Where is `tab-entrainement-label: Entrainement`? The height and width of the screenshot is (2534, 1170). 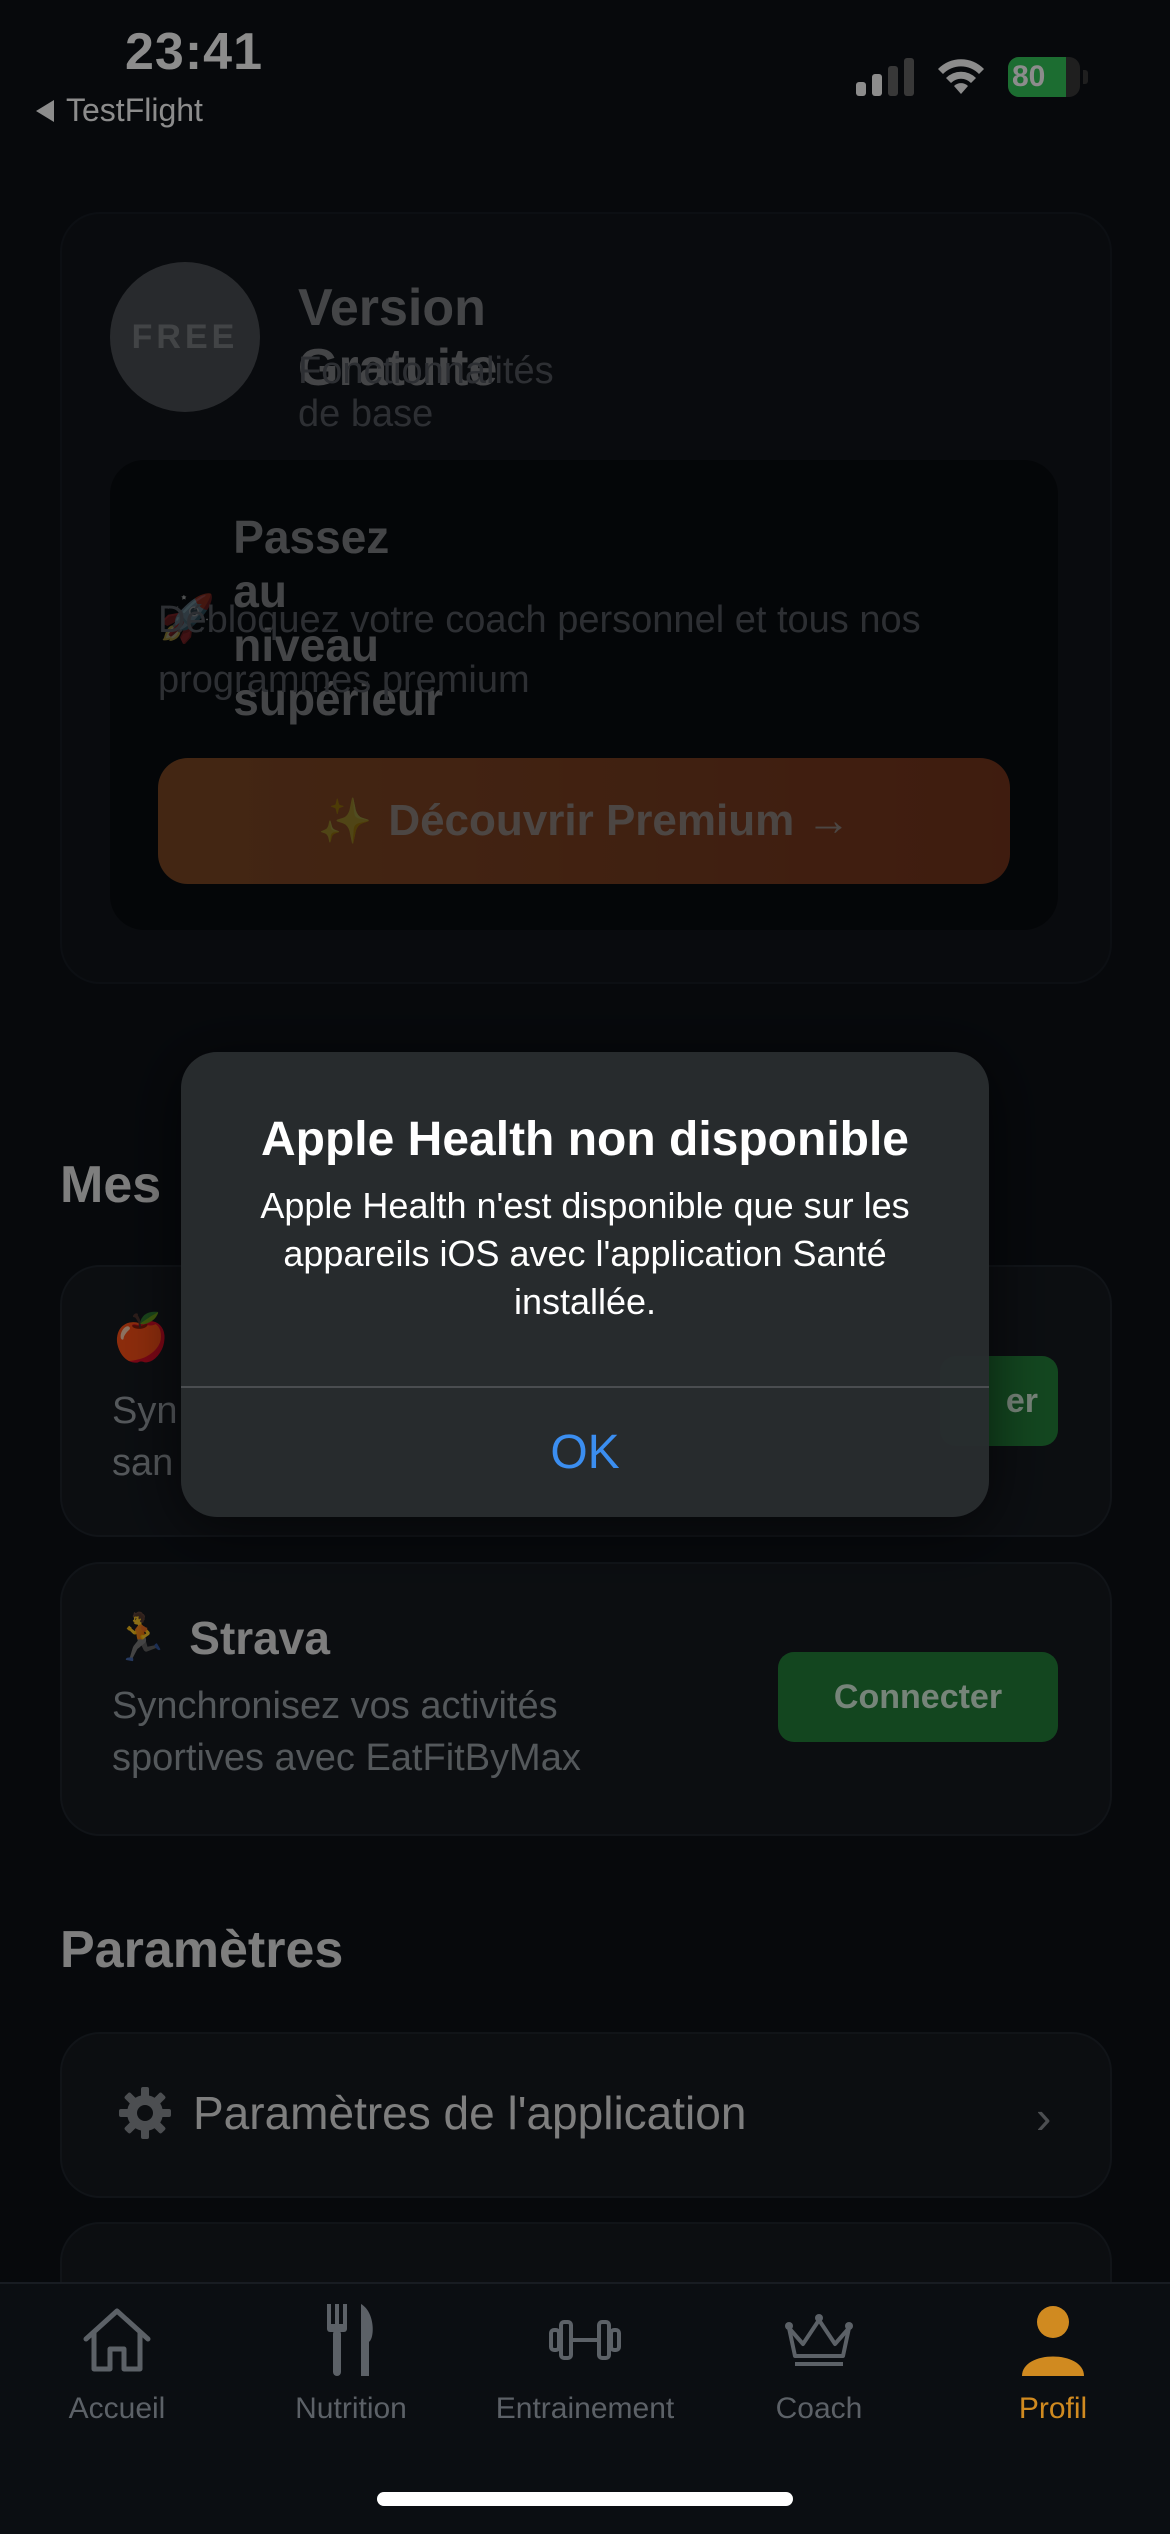
tab-entrainement-label: Entrainement is located at coordinates (585, 2408).